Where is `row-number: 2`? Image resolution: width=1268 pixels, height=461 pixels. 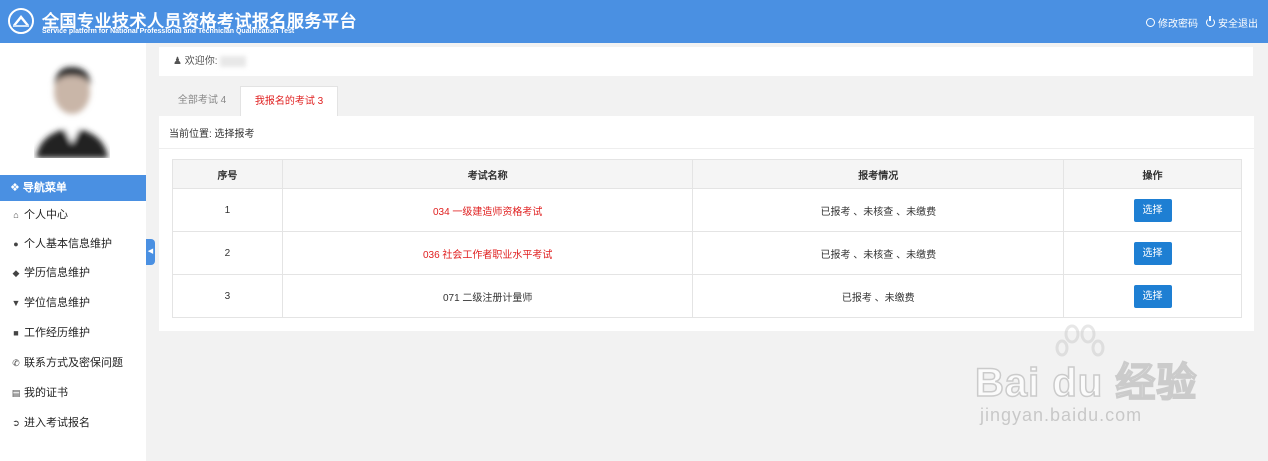 row-number: 2 is located at coordinates (227, 253).